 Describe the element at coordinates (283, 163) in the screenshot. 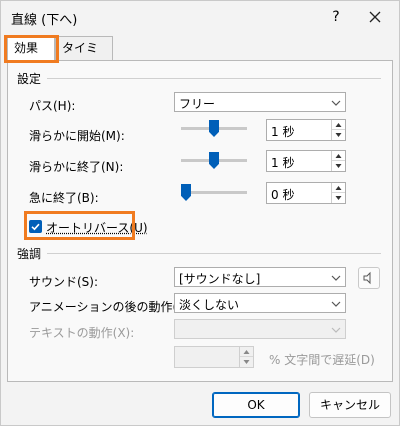

I see `smooth-end-value: 1 秒` at that location.